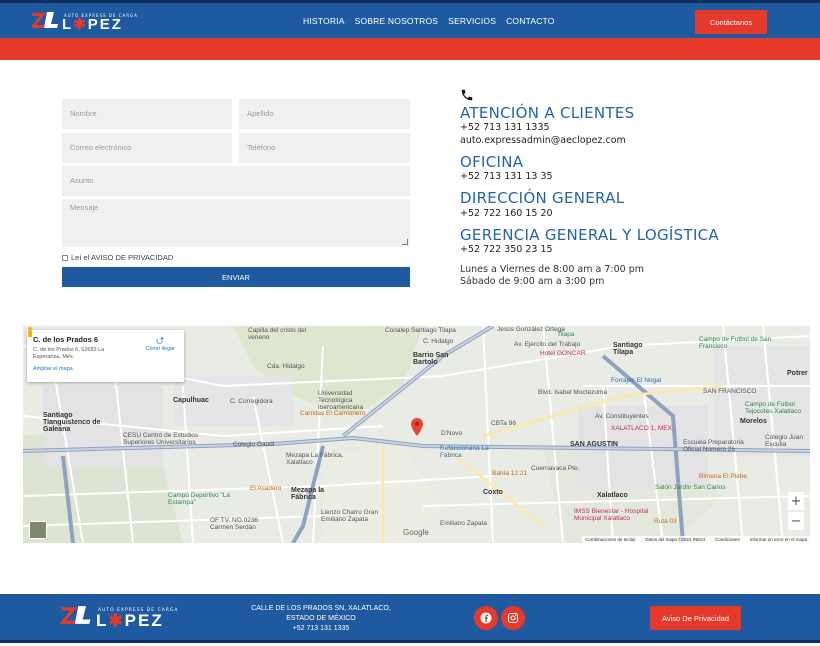  I want to click on resize-handle-icon, so click(405, 242).